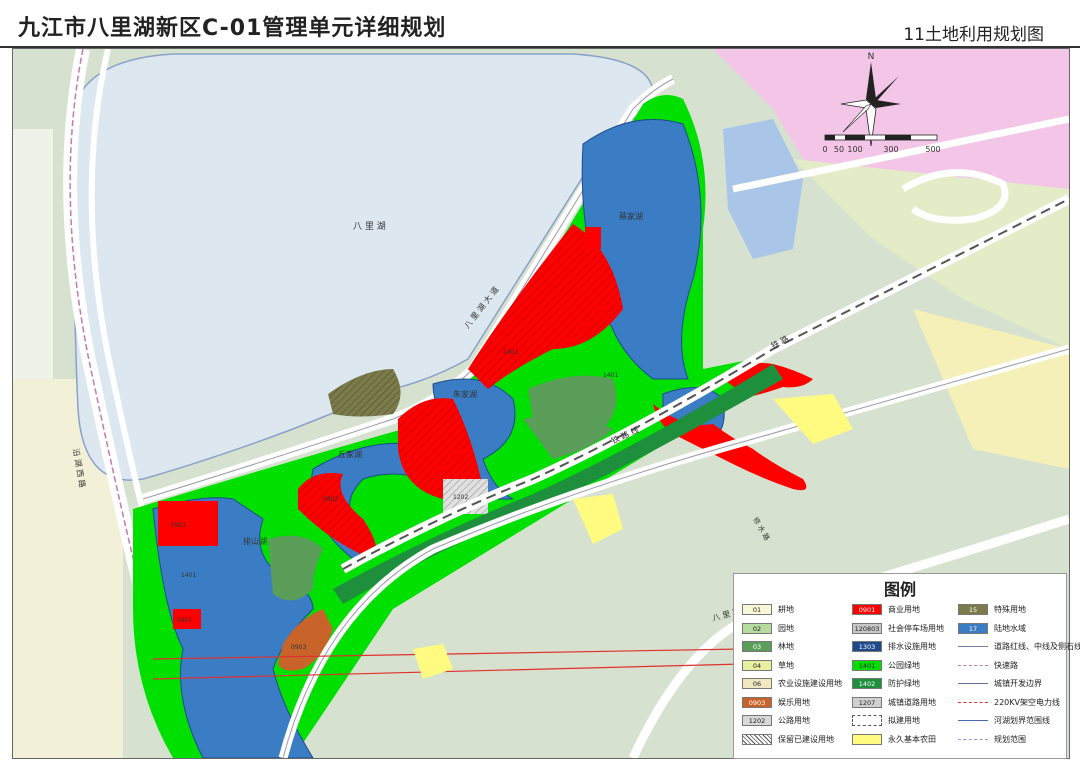 Image resolution: width=1080 pixels, height=769 pixels. Describe the element at coordinates (757, 702) in the screenshot. I see `legend-swatch: 0903` at that location.